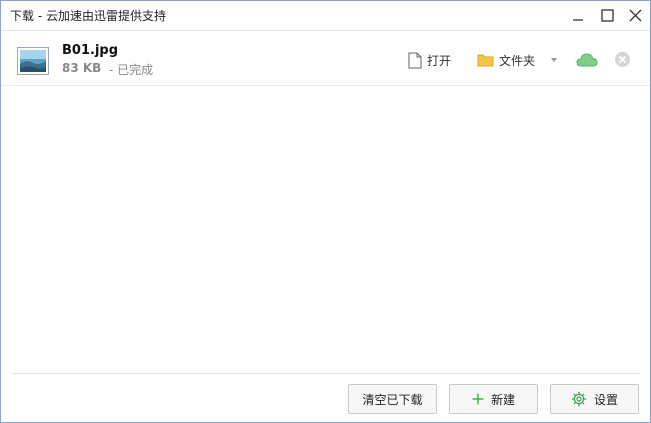  Describe the element at coordinates (82, 68) in the screenshot. I see `file-size: 83 KB` at that location.